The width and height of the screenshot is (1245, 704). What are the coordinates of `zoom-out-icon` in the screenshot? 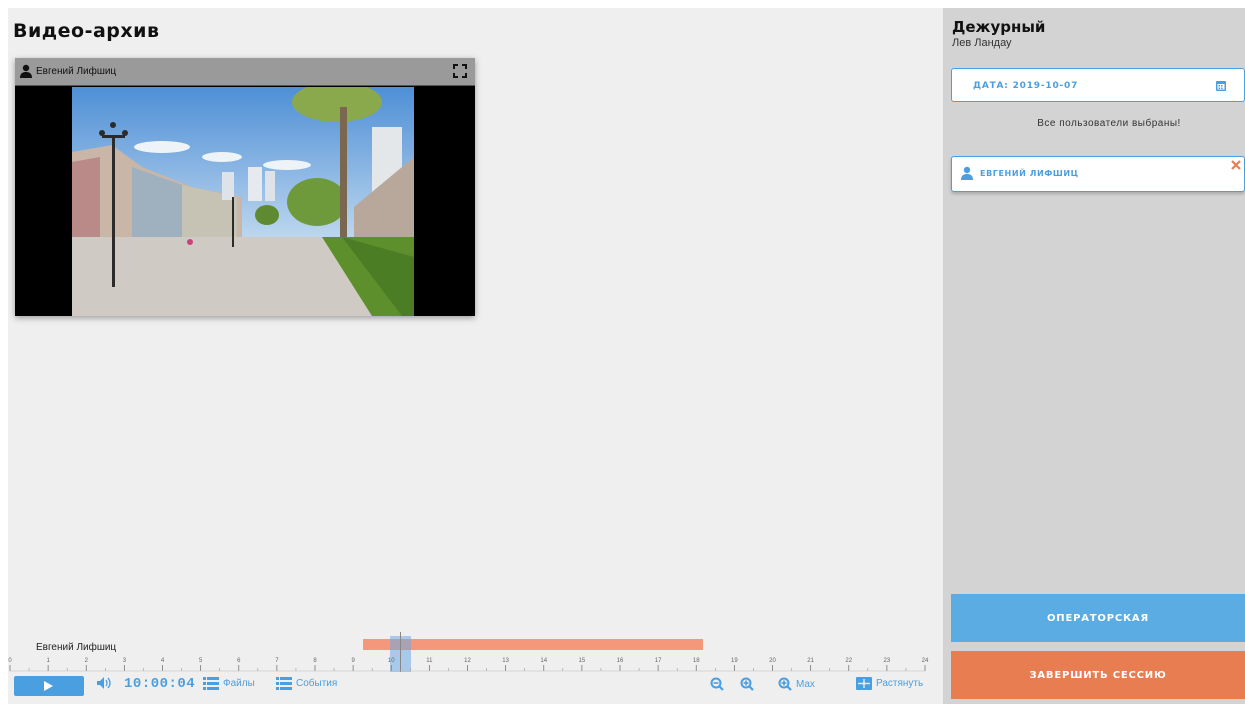 It's located at (717, 684).